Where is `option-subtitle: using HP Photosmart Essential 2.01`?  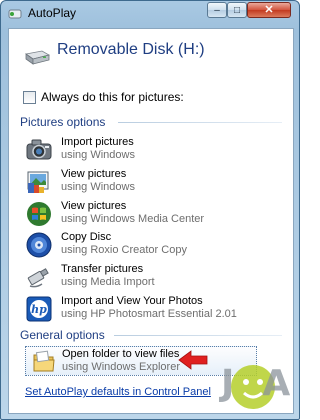 option-subtitle: using HP Photosmart Essential 2.01 is located at coordinates (149, 314).